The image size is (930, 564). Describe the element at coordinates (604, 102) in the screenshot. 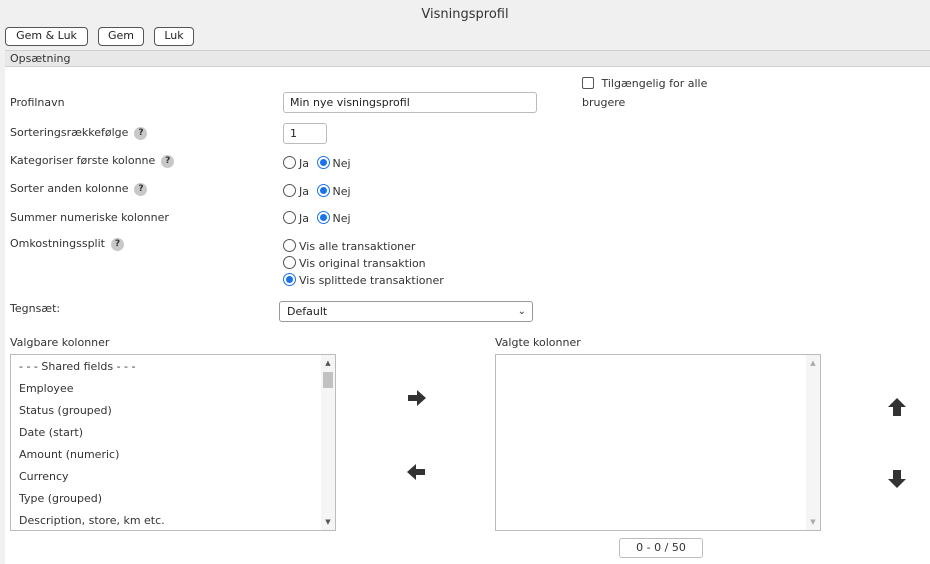

I see `available-for-all-label-line2: brugere` at that location.